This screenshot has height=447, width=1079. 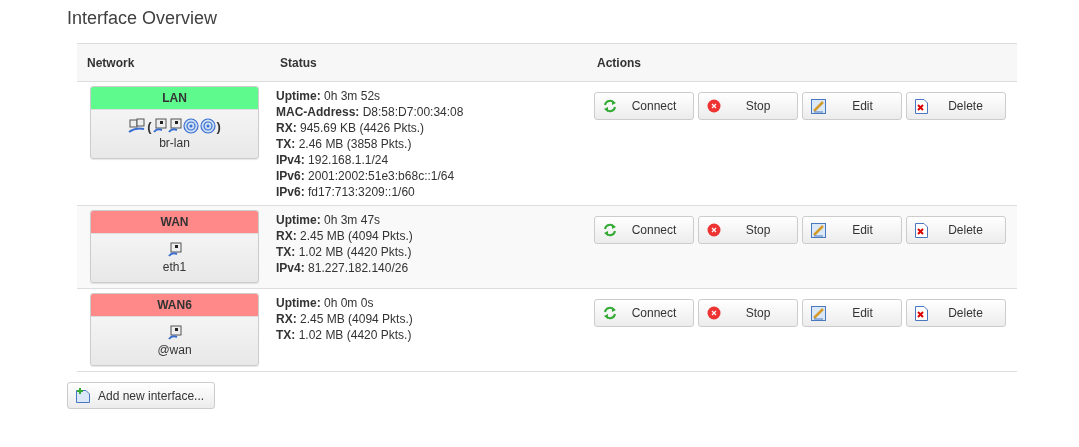 I want to click on interface-card: WAN6 @wan, so click(x=174, y=329).